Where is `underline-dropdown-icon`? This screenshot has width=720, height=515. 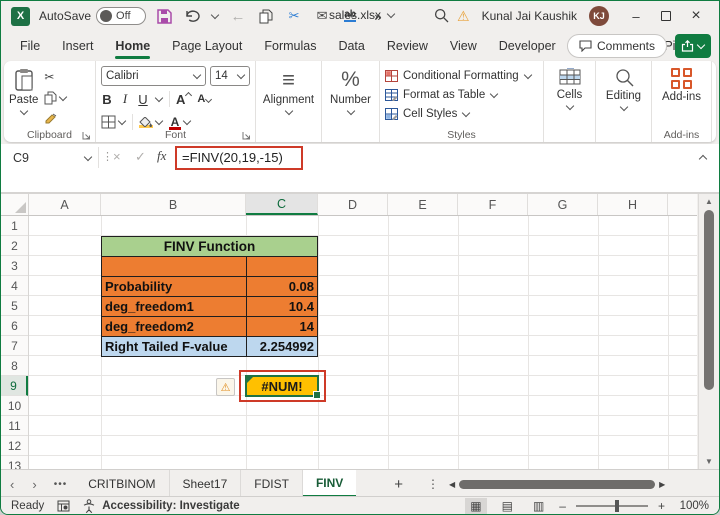 underline-dropdown-icon is located at coordinates (159, 99).